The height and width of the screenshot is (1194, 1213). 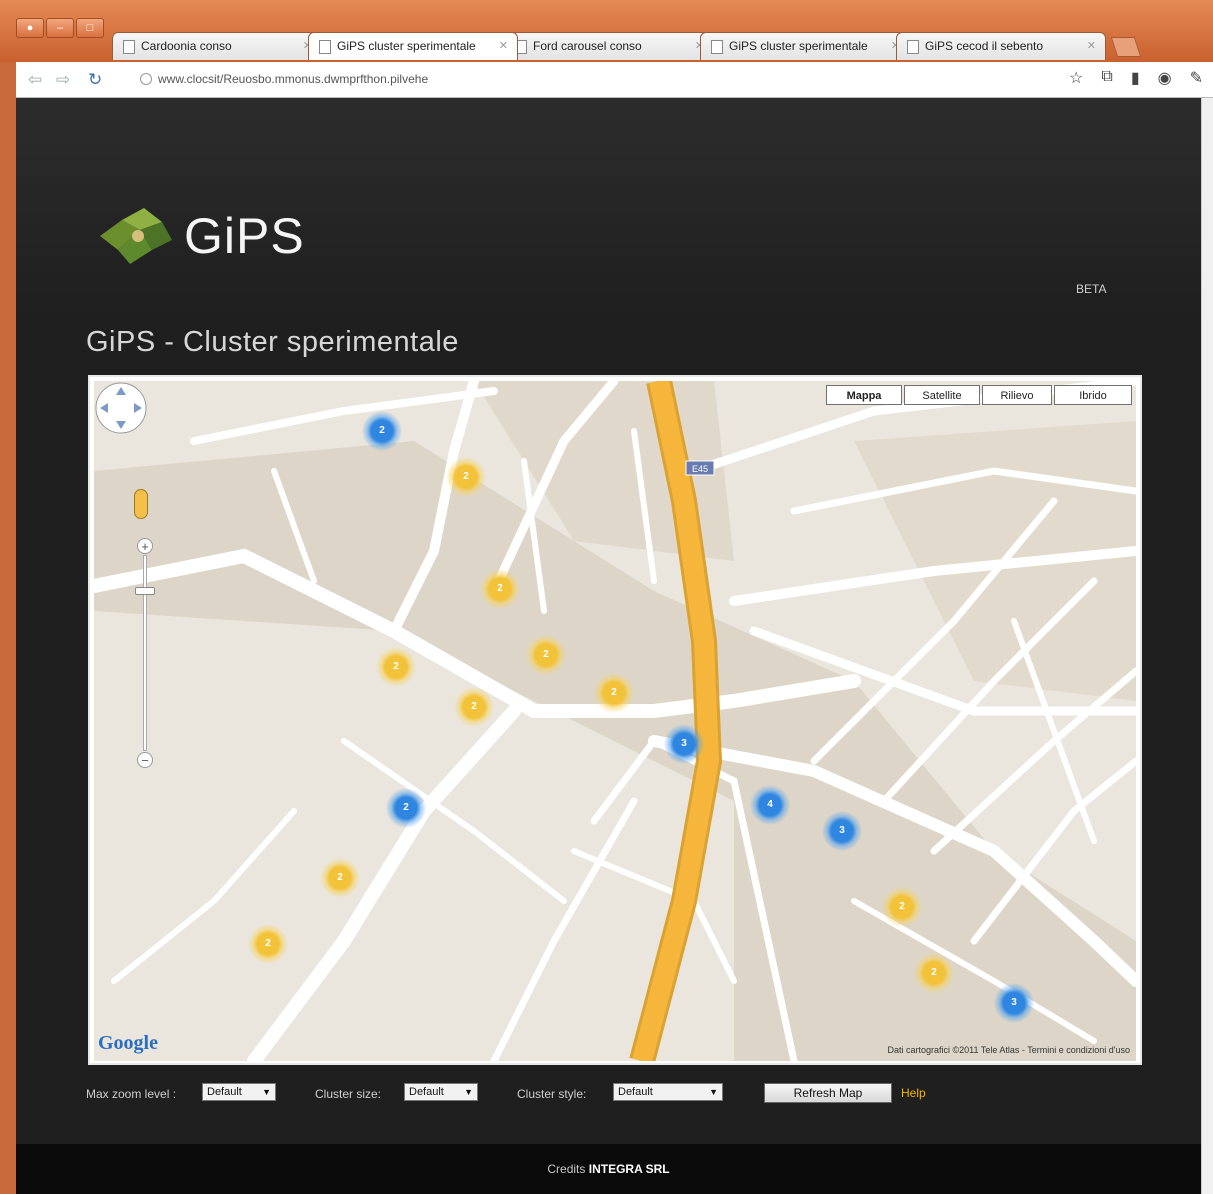 What do you see at coordinates (1106, 78) in the screenshot?
I see `extension-icon: ⧉` at bounding box center [1106, 78].